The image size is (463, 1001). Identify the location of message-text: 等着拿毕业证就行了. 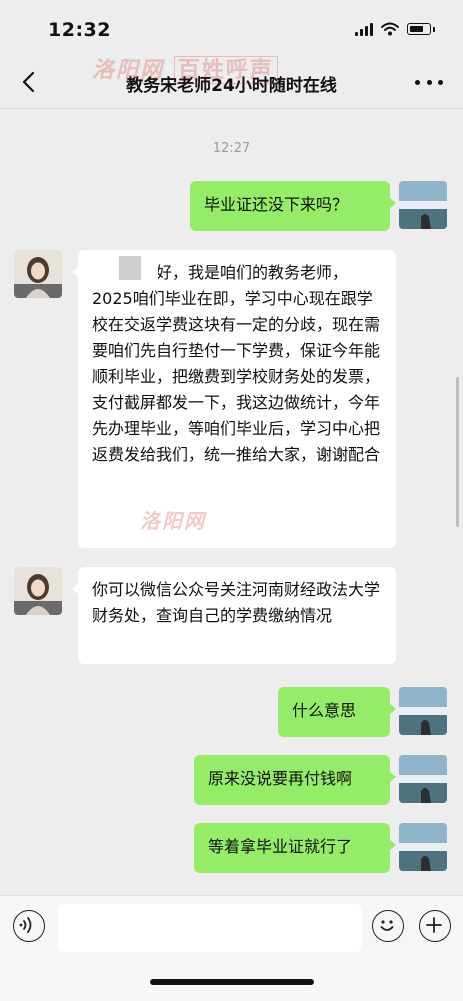
(280, 846).